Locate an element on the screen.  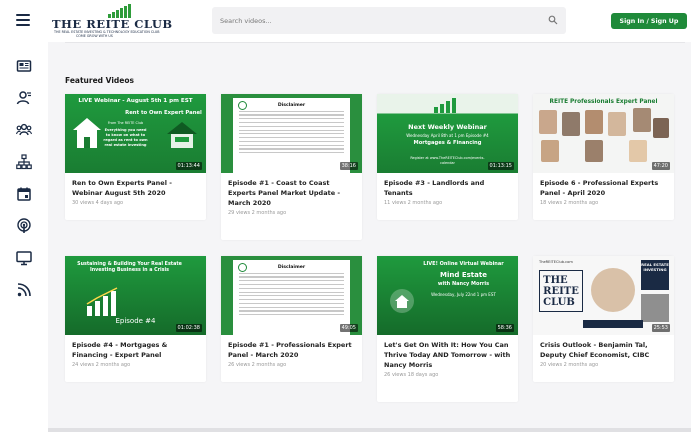
host-photo is located at coordinates (655, 308).